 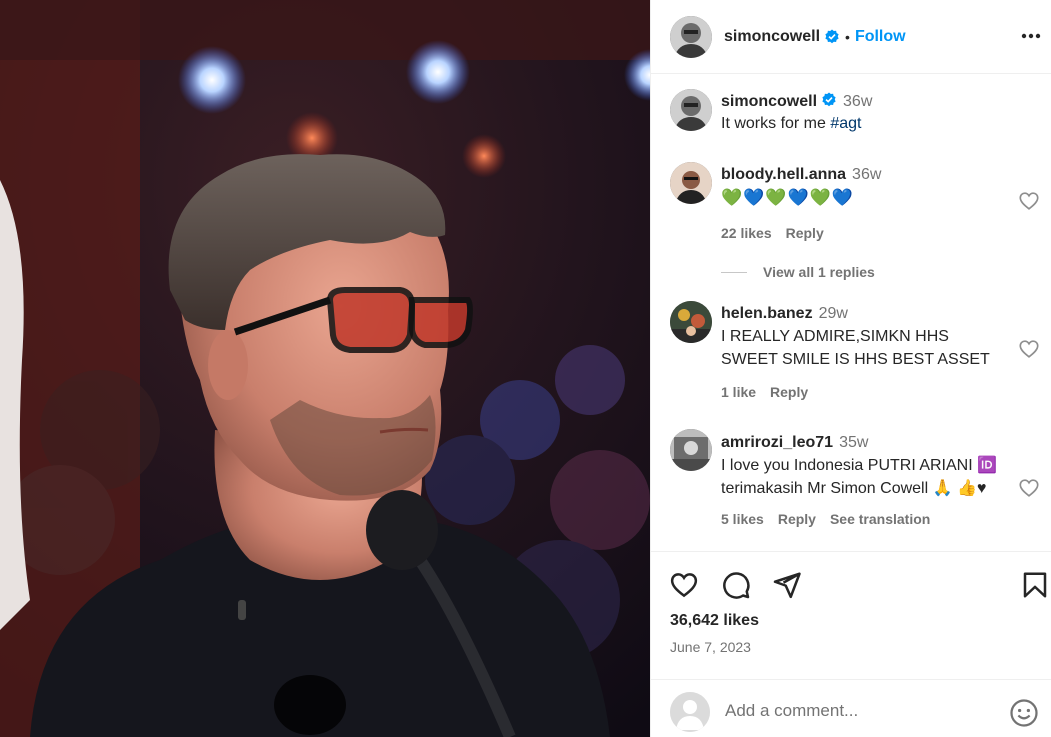 What do you see at coordinates (819, 272) in the screenshot?
I see `view-replies-label: View all 1 replies` at bounding box center [819, 272].